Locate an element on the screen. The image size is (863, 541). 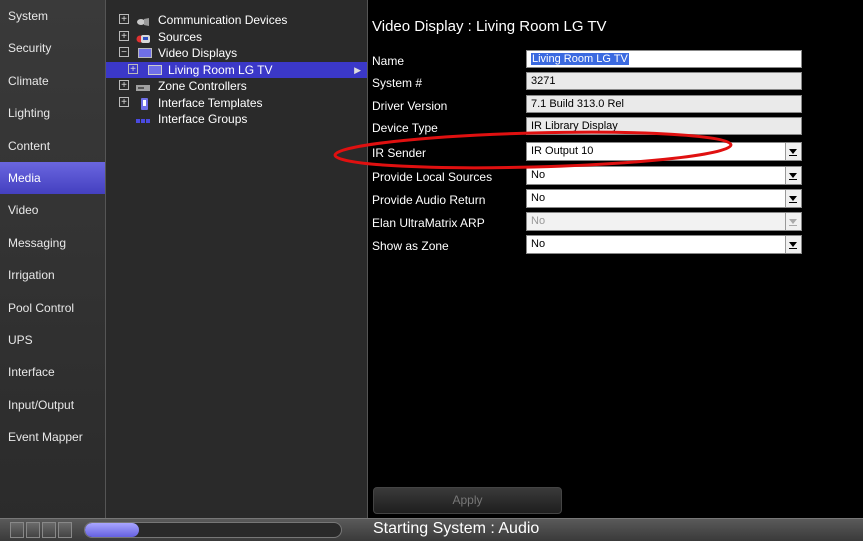
audio-return-select: No is located at coordinates (664, 198).